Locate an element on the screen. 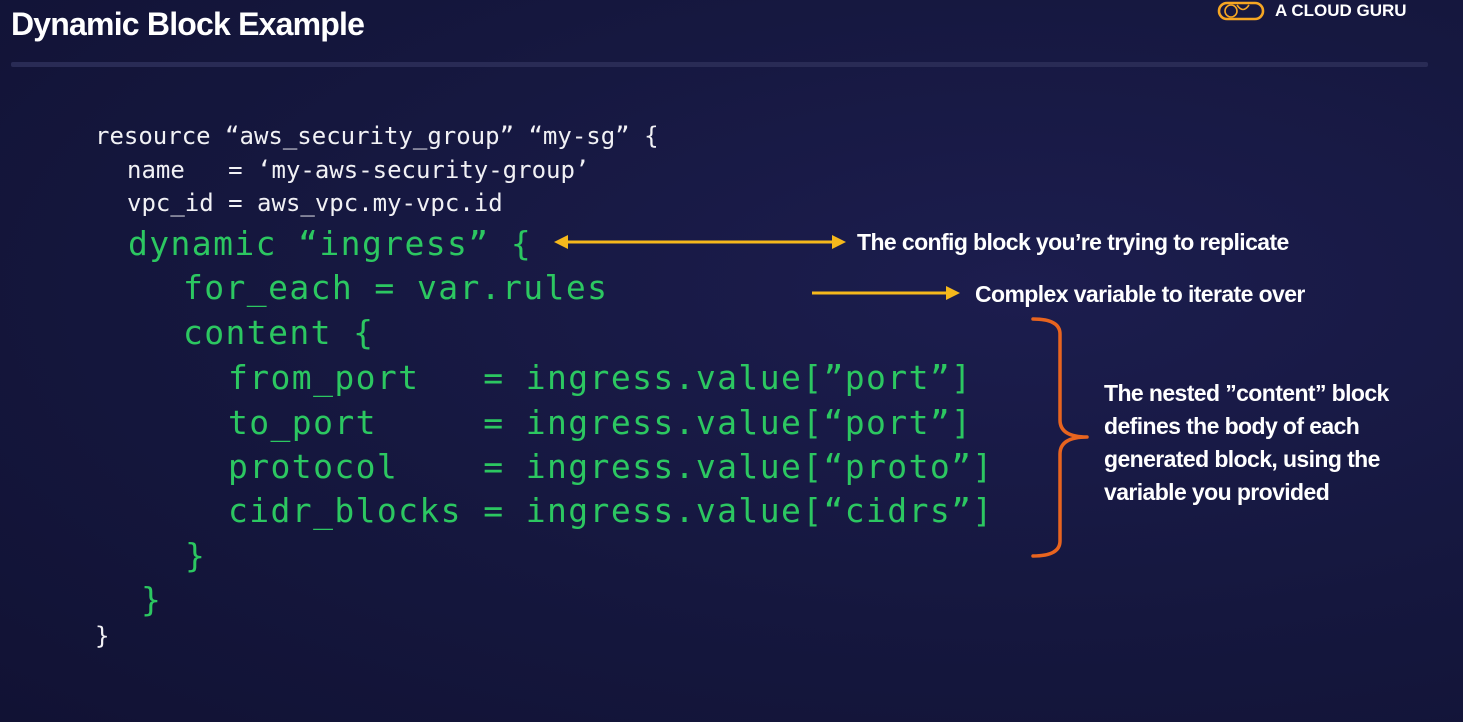  code-line-protocol: protocol = ingress.value[“proto”] is located at coordinates (611, 466).